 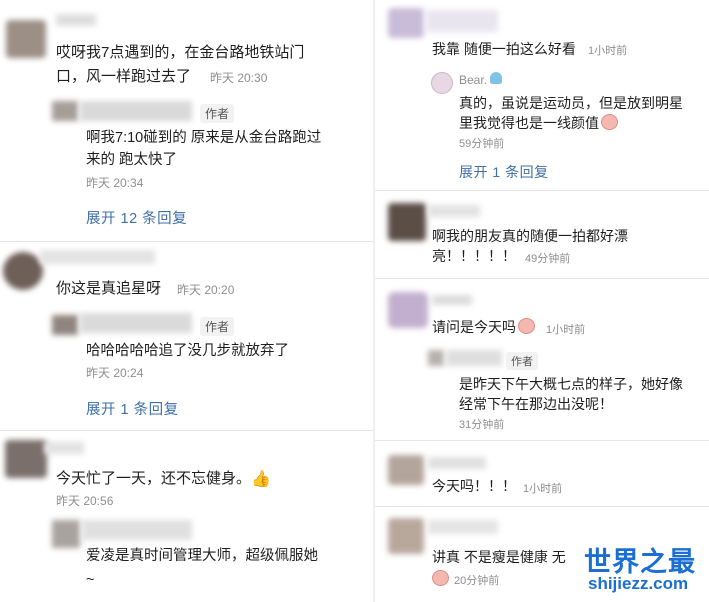 What do you see at coordinates (536, 404) in the screenshot?
I see `reply-text-line-2: 经常下午在那边出没呢！` at bounding box center [536, 404].